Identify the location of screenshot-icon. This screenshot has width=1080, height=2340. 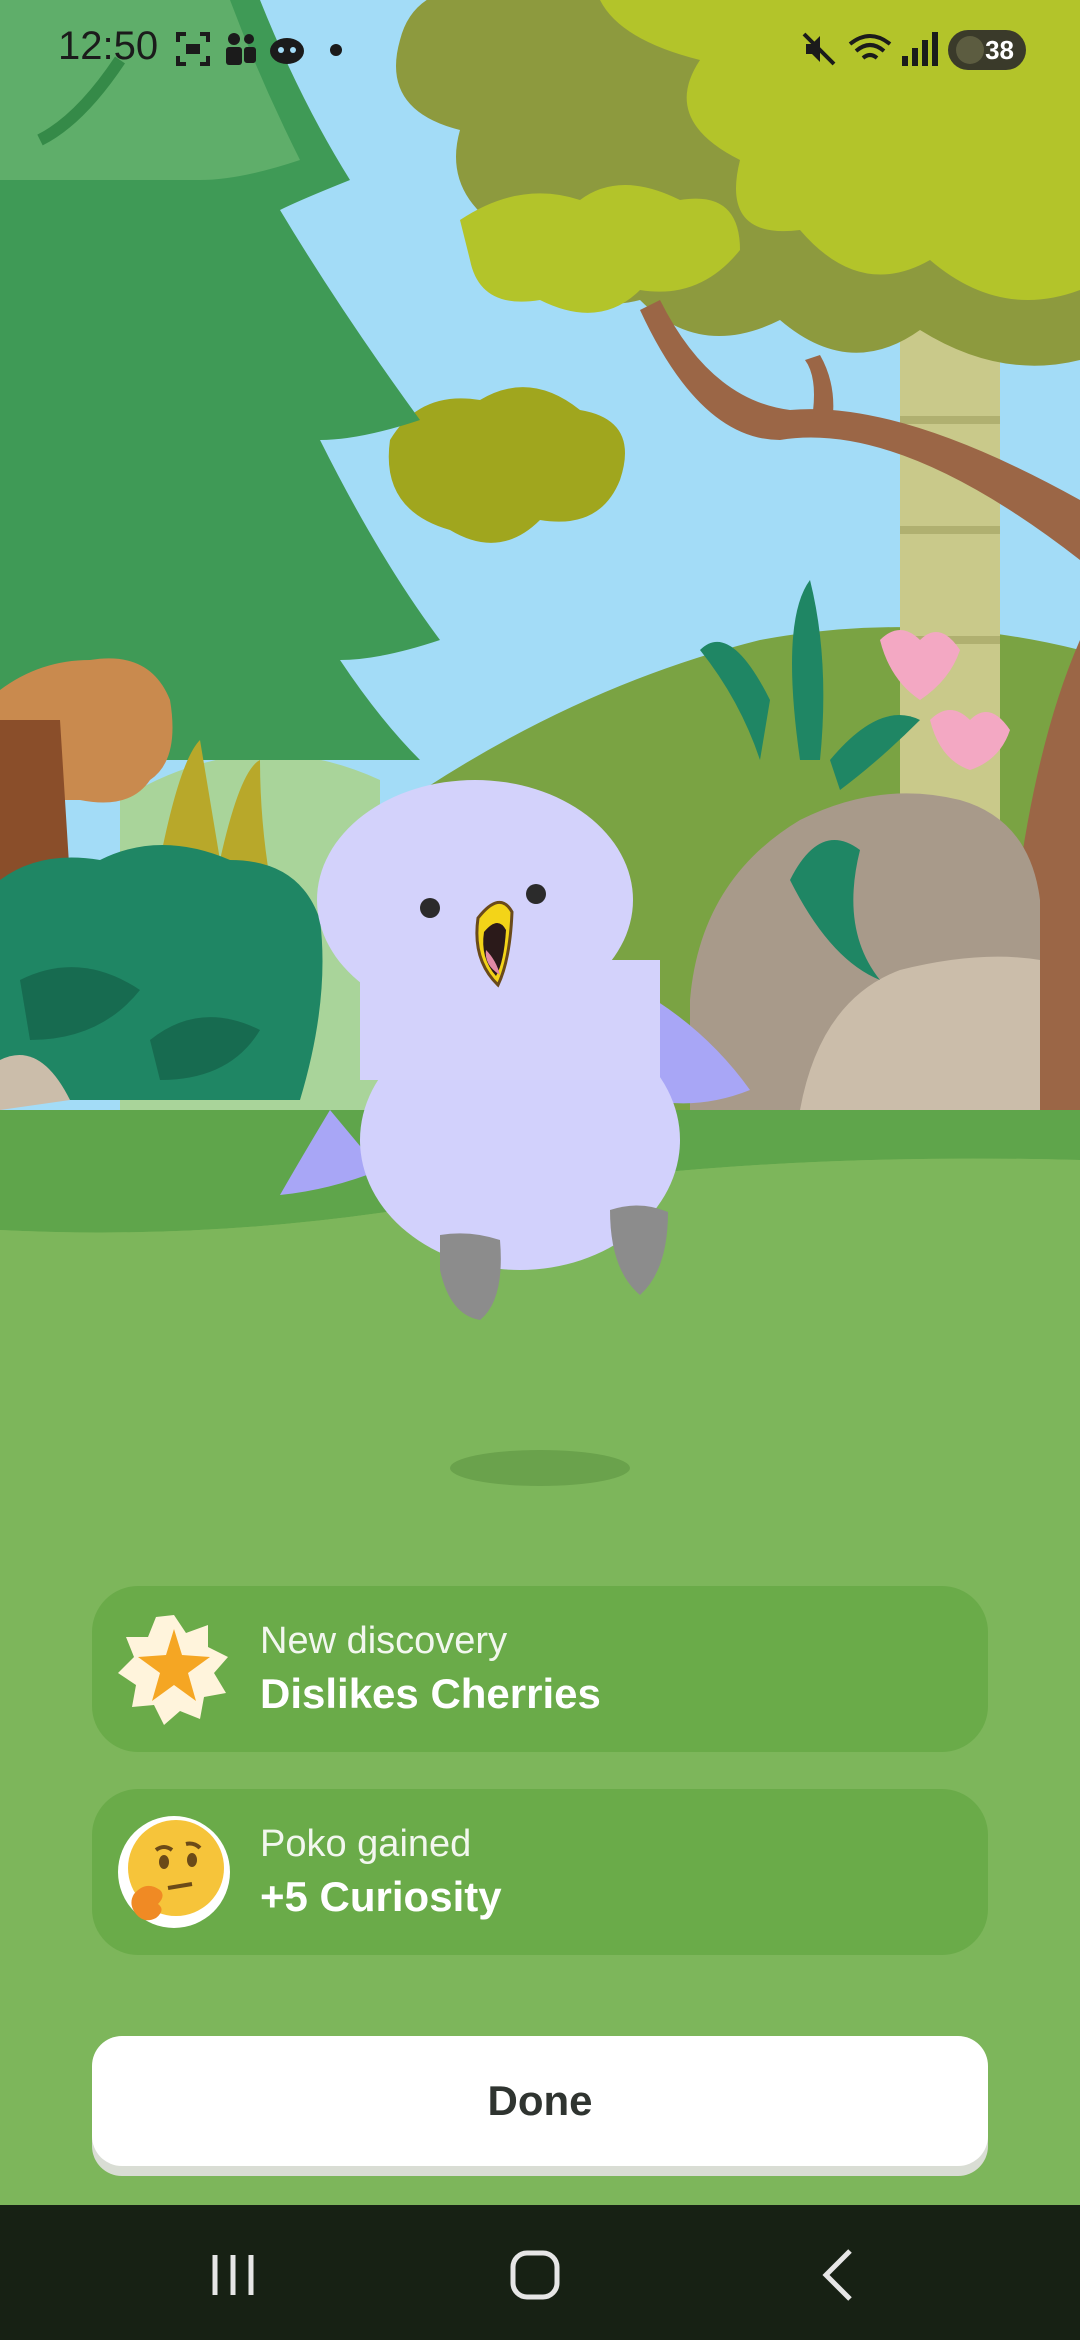
(193, 49).